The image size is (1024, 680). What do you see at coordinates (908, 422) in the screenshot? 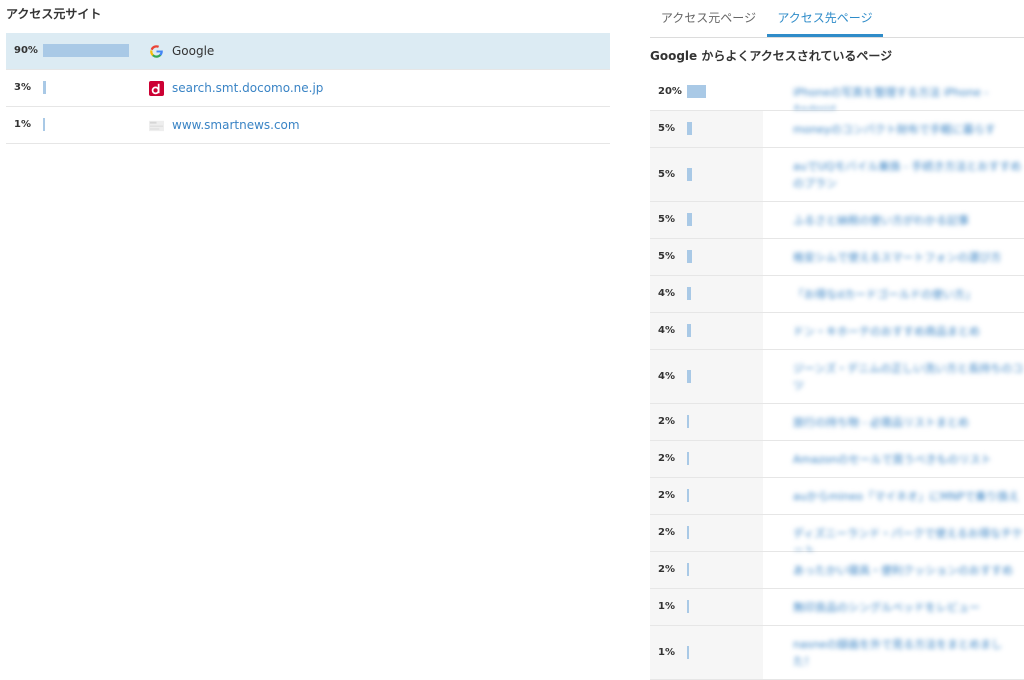
I see `destination-page-link: 旅行の持ち物 - 必需品リストまとめ` at bounding box center [908, 422].